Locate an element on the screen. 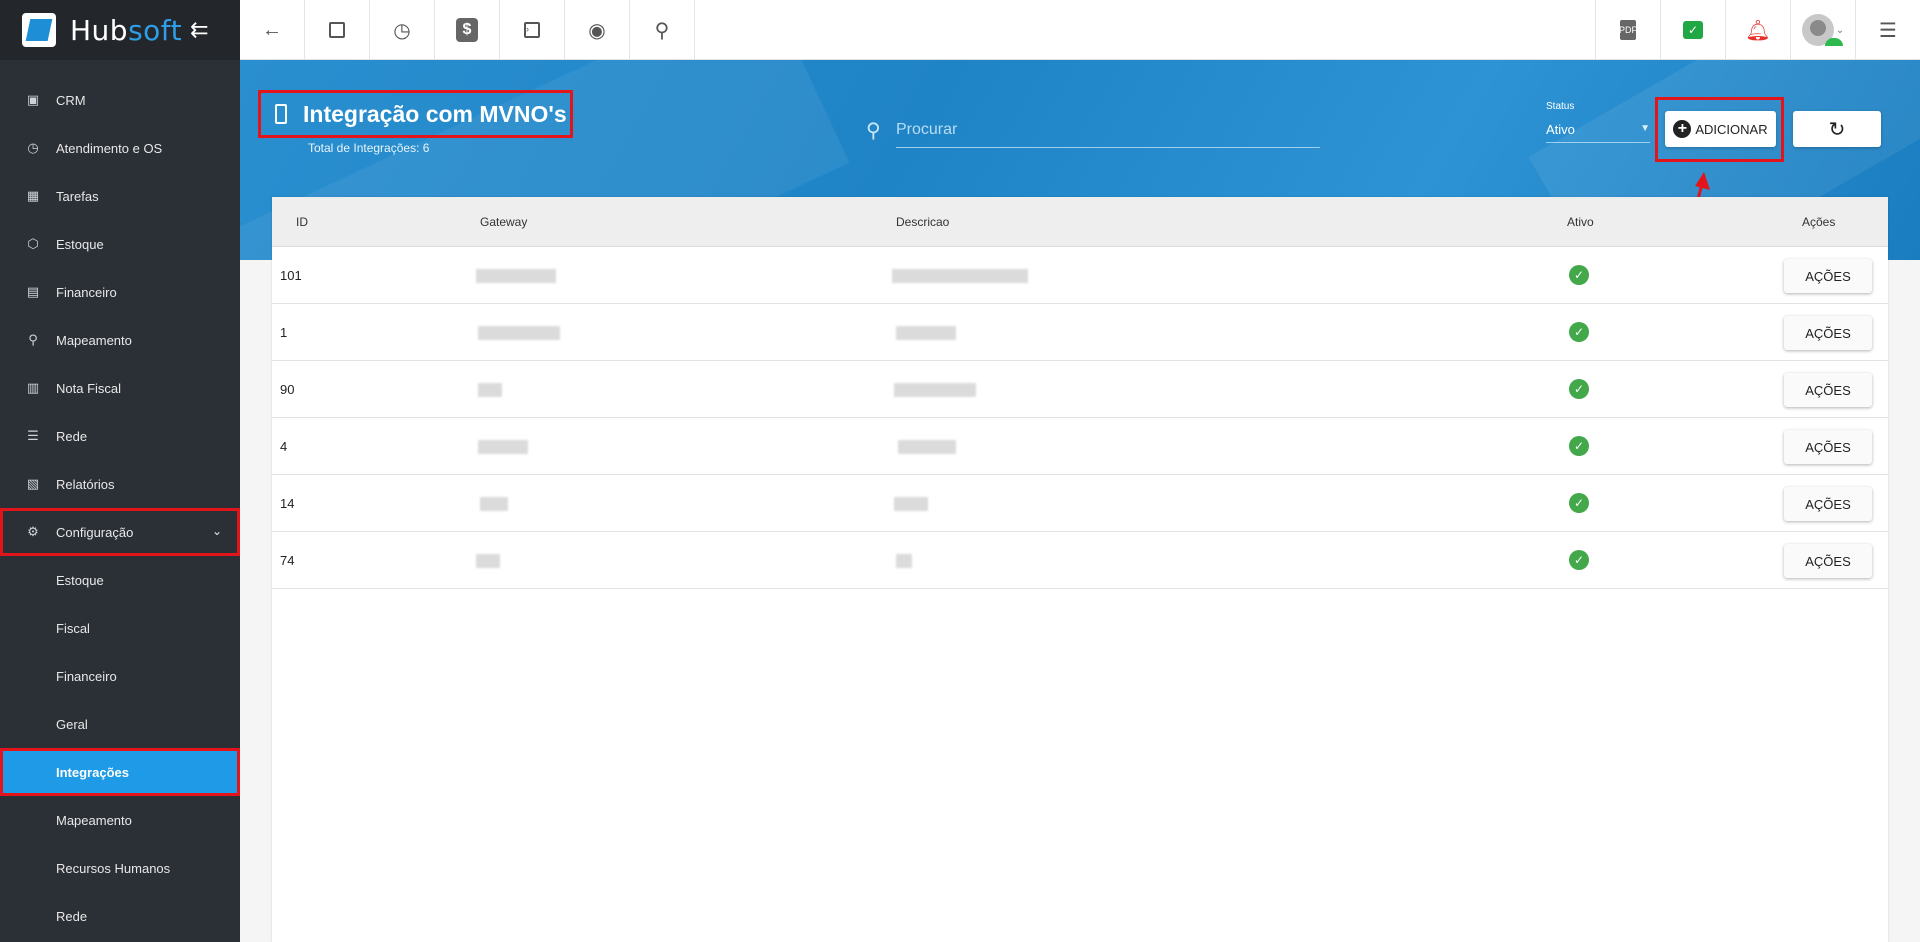 Image resolution: width=1920 pixels, height=942 pixels. server-icon: ☰ is located at coordinates (33, 435).